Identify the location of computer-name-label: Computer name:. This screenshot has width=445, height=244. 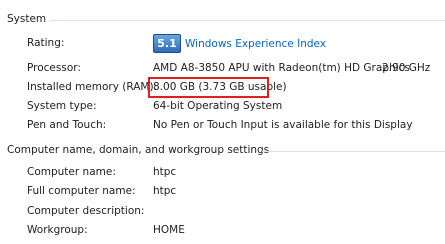
(71, 172).